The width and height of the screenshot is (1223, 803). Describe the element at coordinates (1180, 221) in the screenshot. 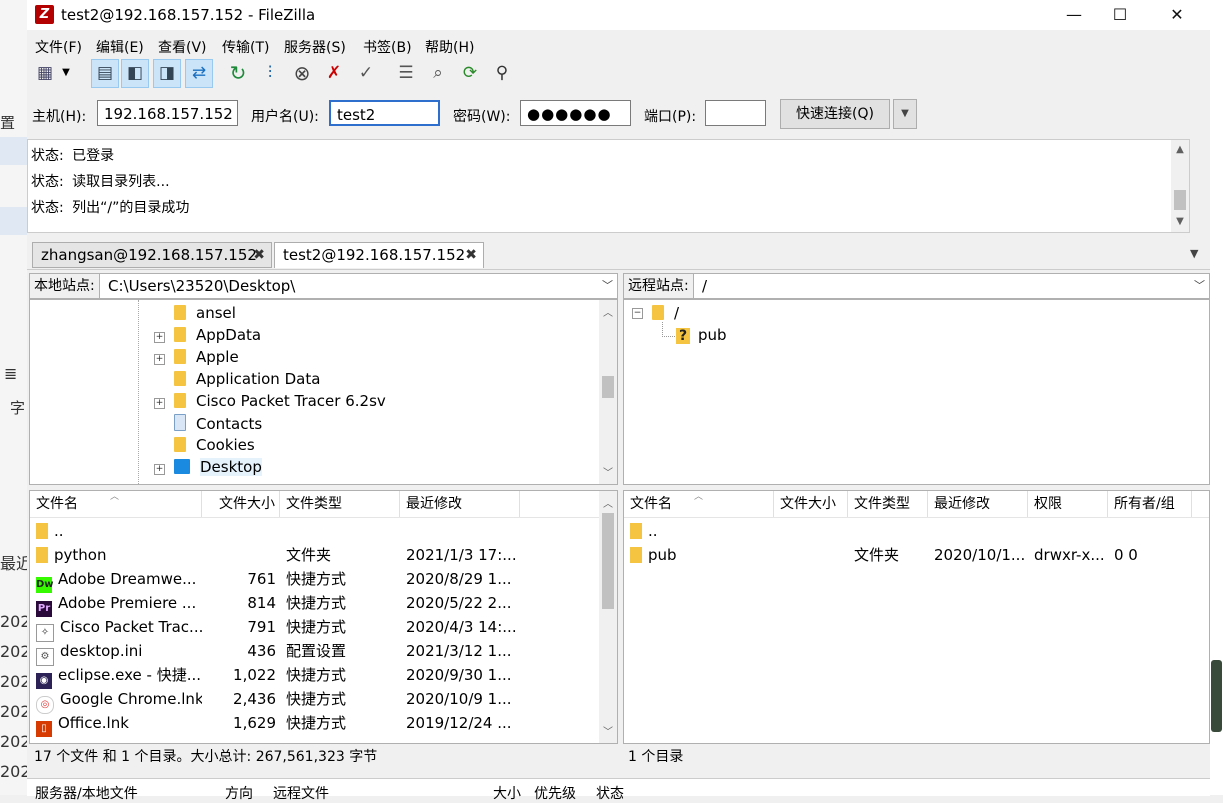

I see `scroll-down-icon: ▼` at that location.